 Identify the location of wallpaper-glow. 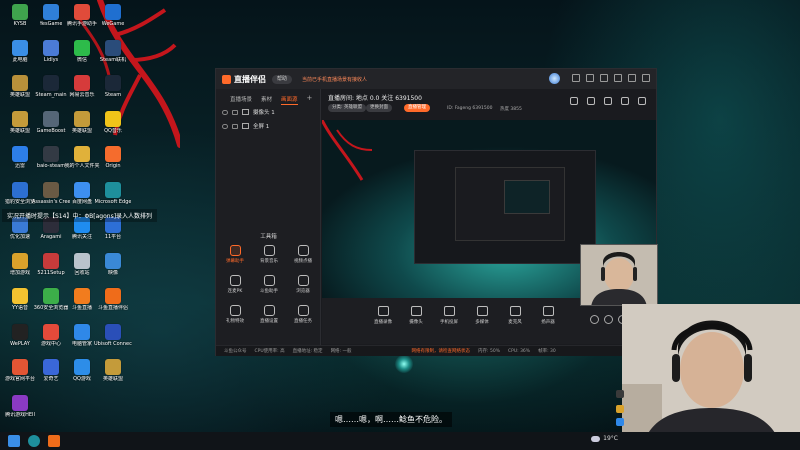
(404, 364).